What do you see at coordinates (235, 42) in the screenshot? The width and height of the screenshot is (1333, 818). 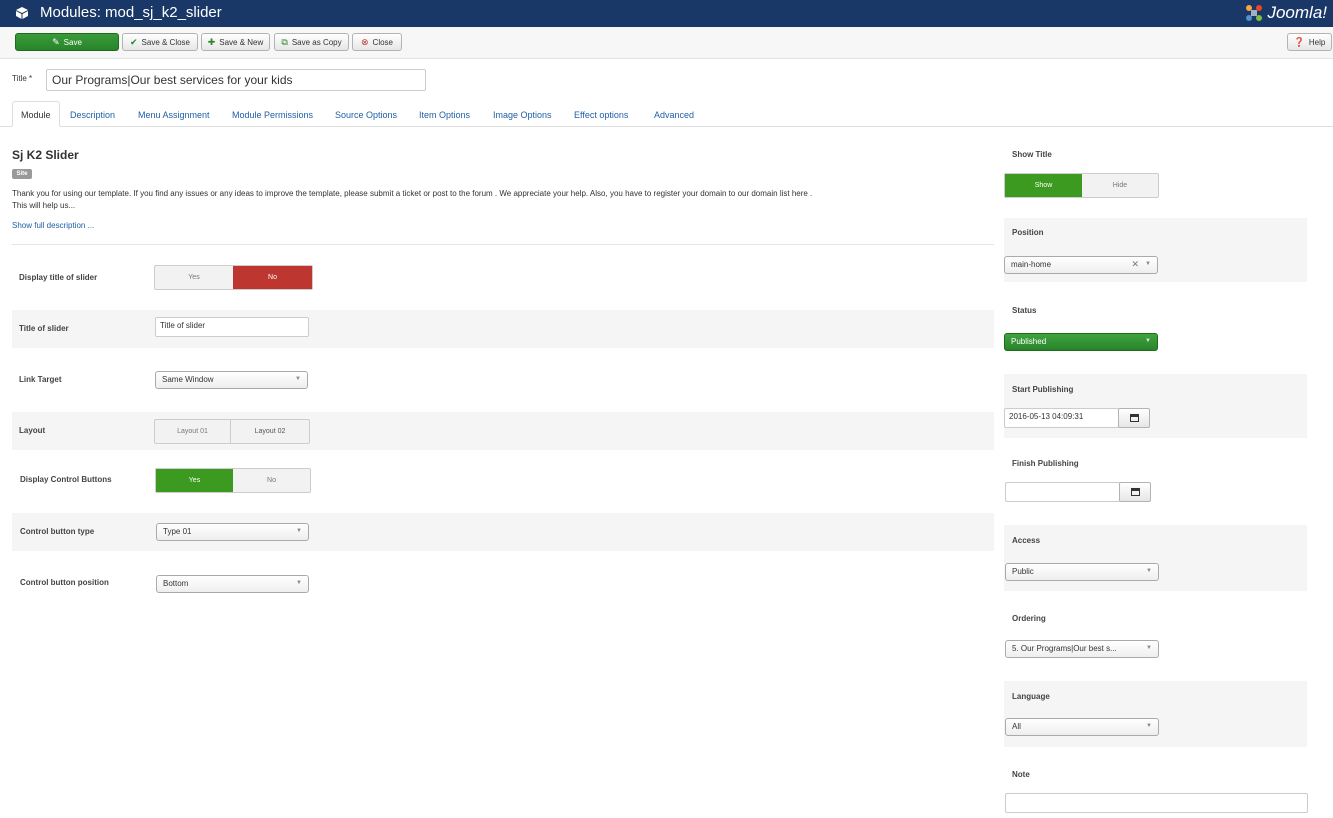 I see `save-new-button: ✚ Save & New` at bounding box center [235, 42].